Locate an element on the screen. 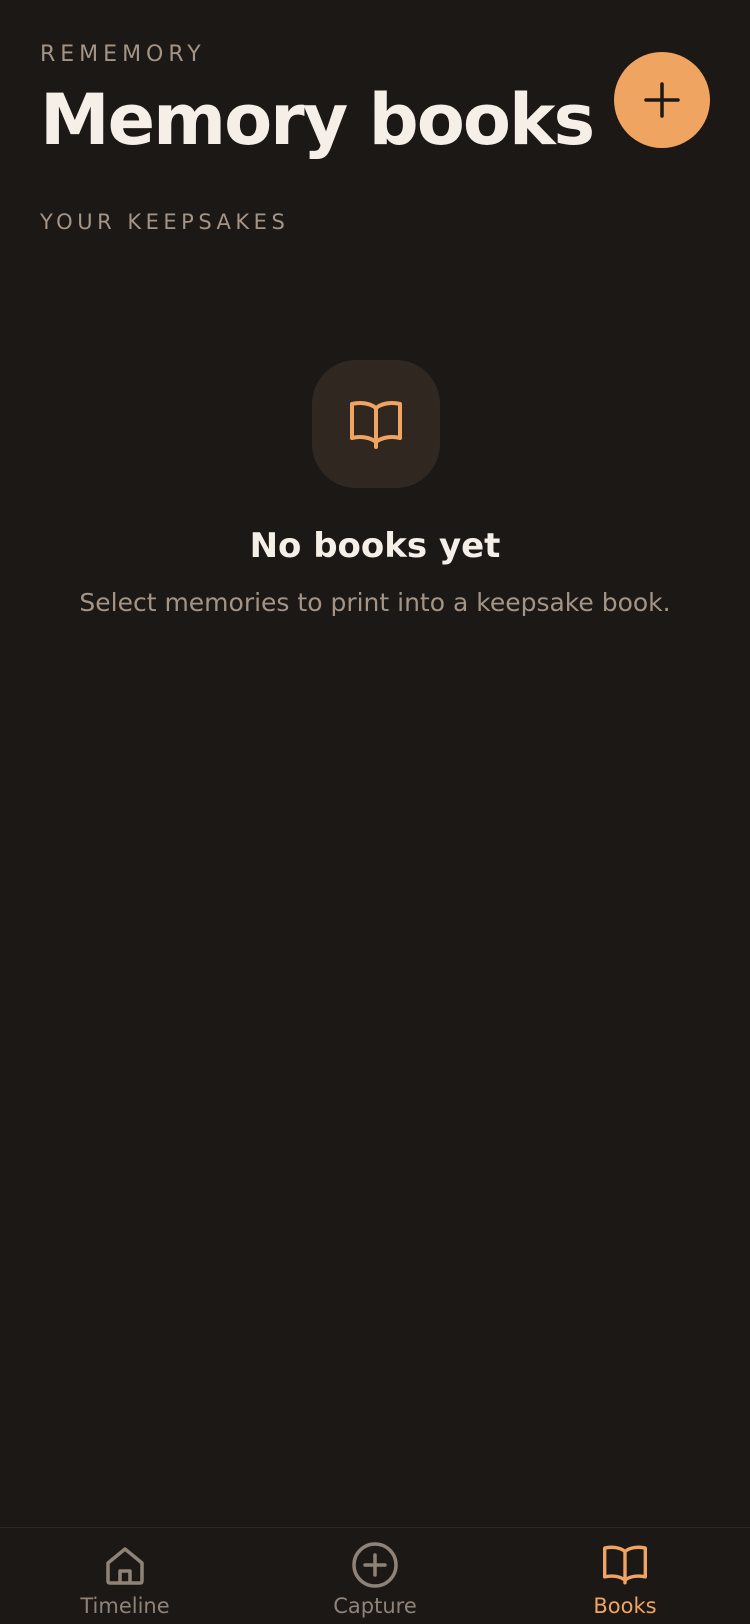  tab-books: Books is located at coordinates (625, 1576).